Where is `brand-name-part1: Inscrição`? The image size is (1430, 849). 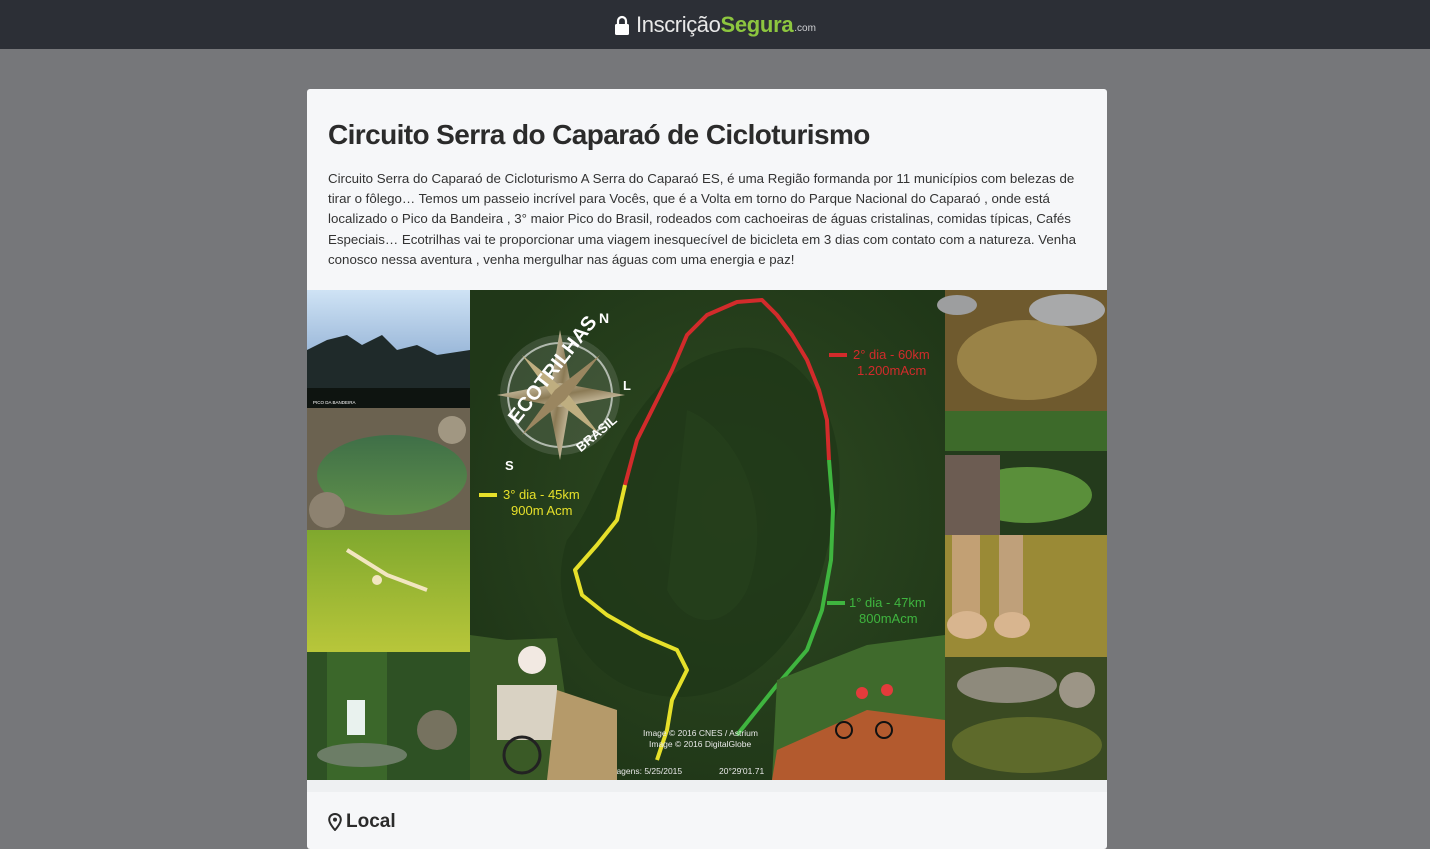
brand-name-part1: Inscrição is located at coordinates (678, 24).